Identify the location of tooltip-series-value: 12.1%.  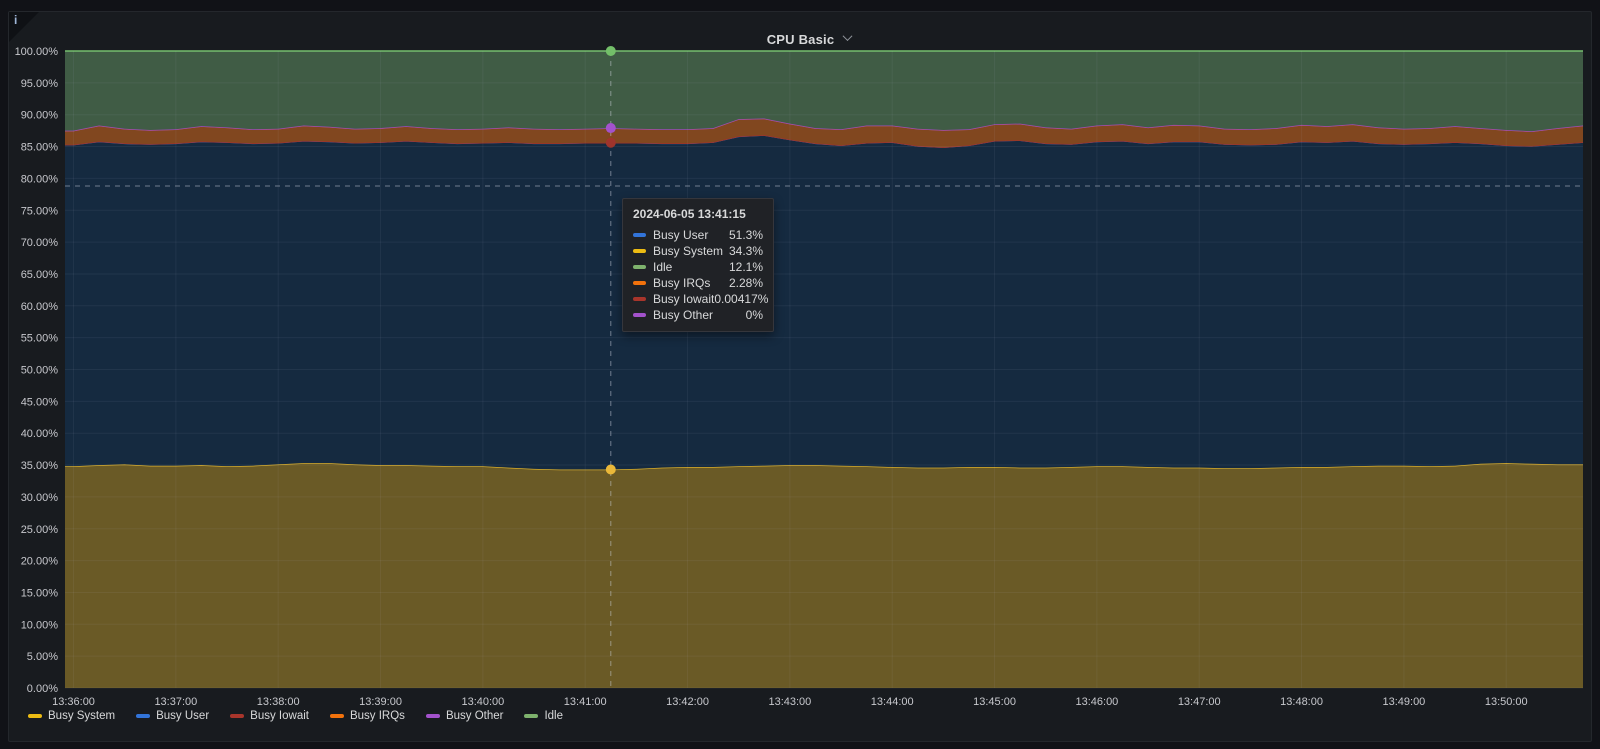
(745, 267).